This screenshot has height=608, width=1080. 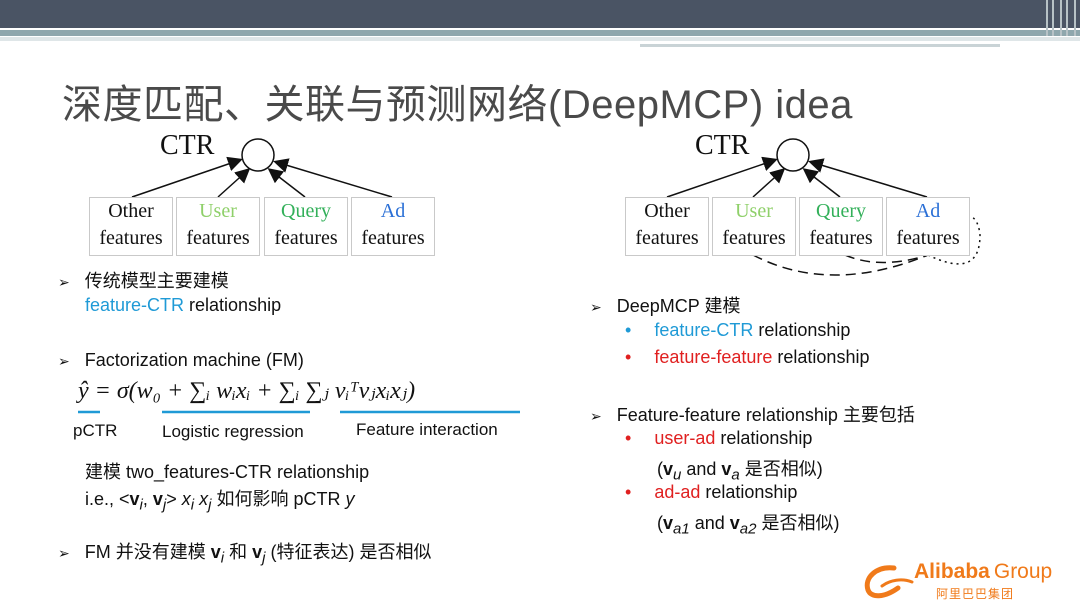 What do you see at coordinates (95, 430) in the screenshot?
I see `label-pctr: pCTR` at bounding box center [95, 430].